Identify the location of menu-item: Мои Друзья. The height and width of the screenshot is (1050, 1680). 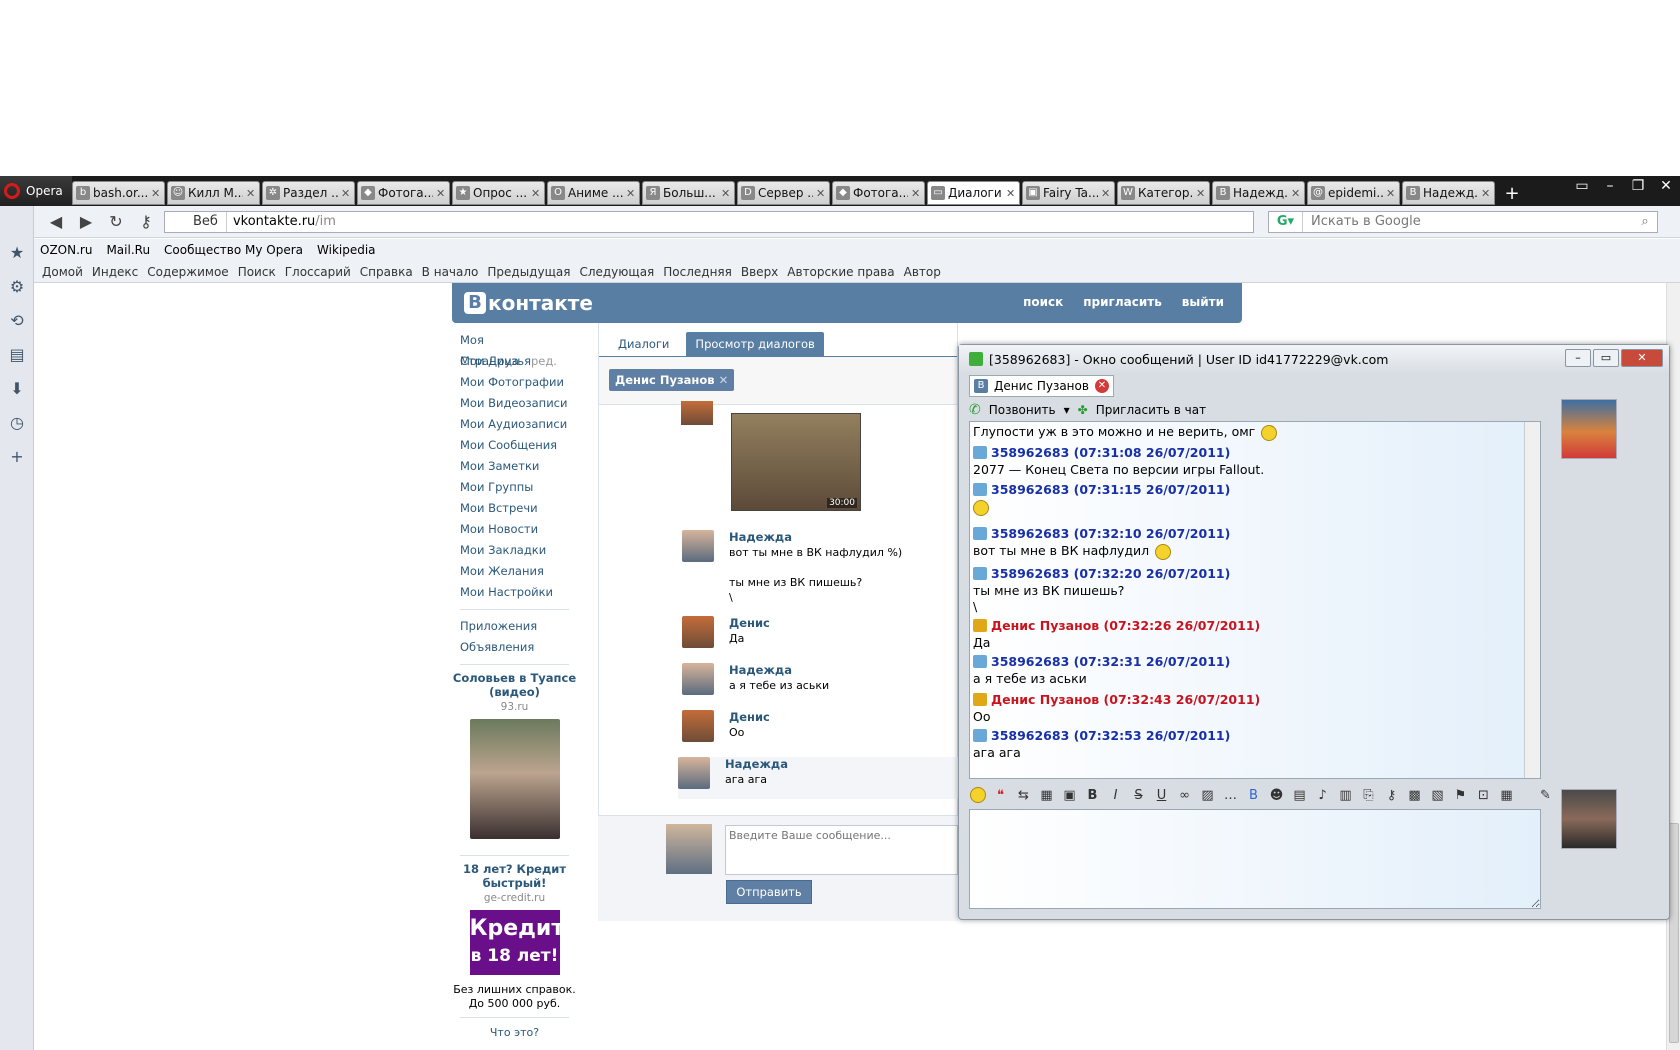
(514, 361).